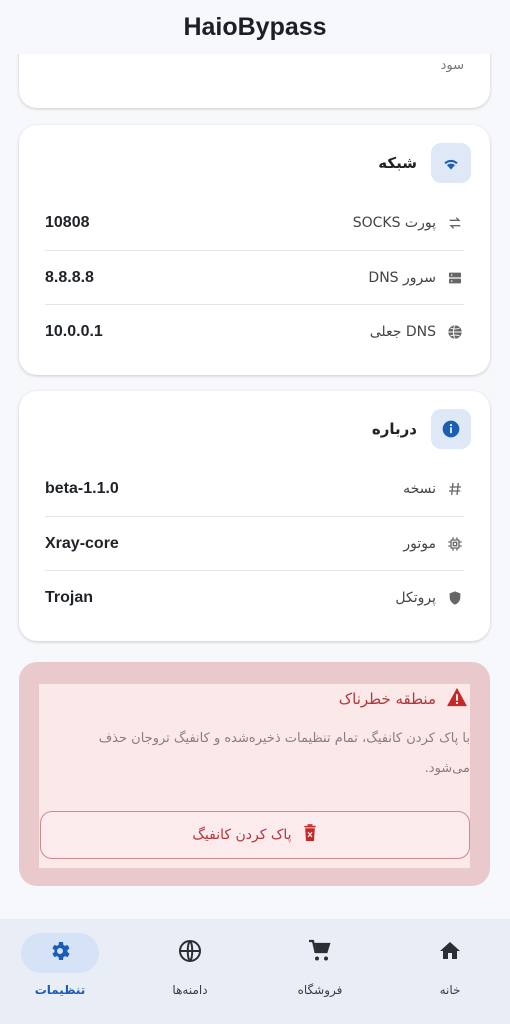 Image resolution: width=510 pixels, height=1024 pixels. Describe the element at coordinates (69, 277) in the screenshot. I see `dns-server-value: 8.8.8.8` at that location.